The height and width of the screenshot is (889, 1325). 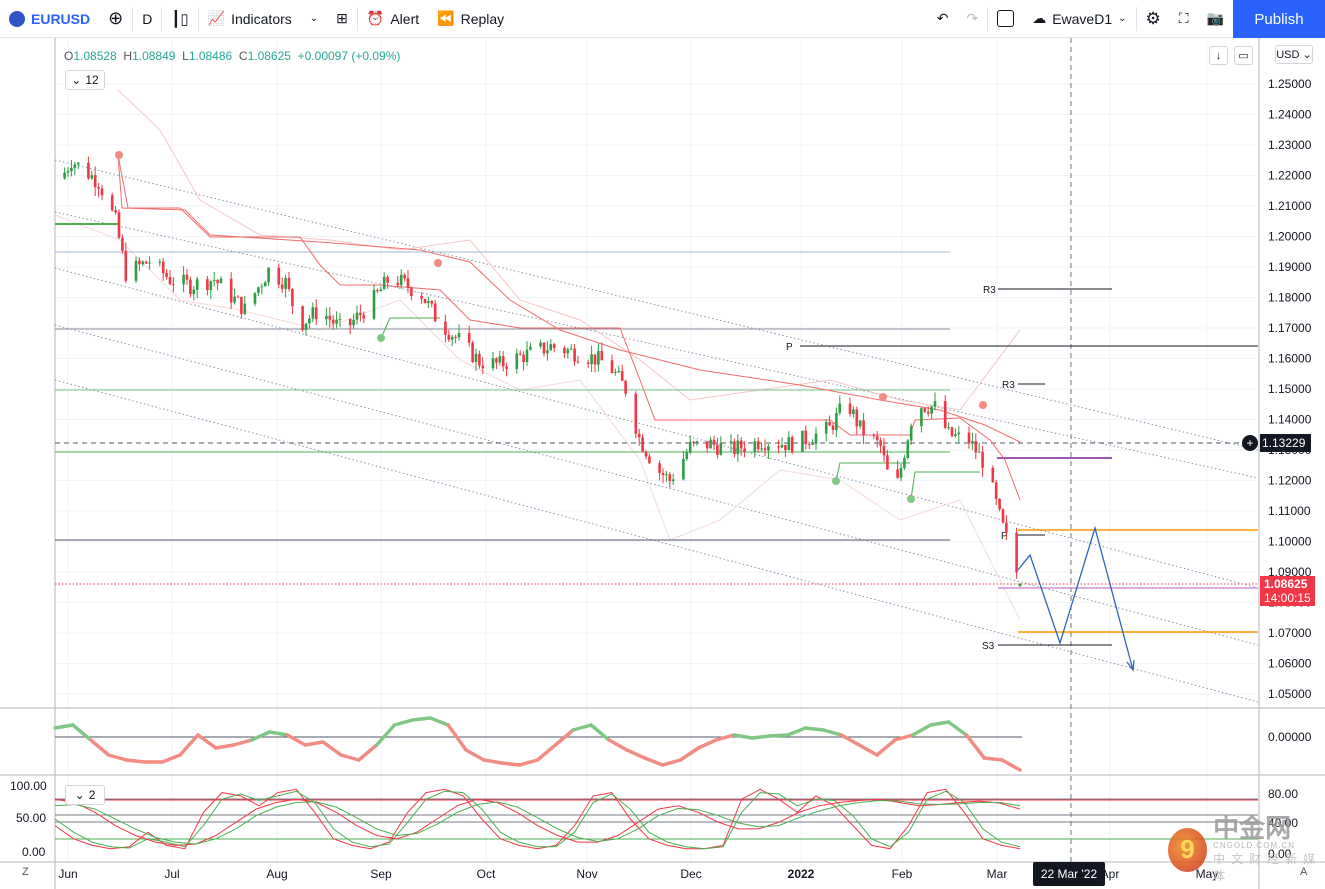 What do you see at coordinates (381, 874) in the screenshot?
I see `time-tick: Sep` at bounding box center [381, 874].